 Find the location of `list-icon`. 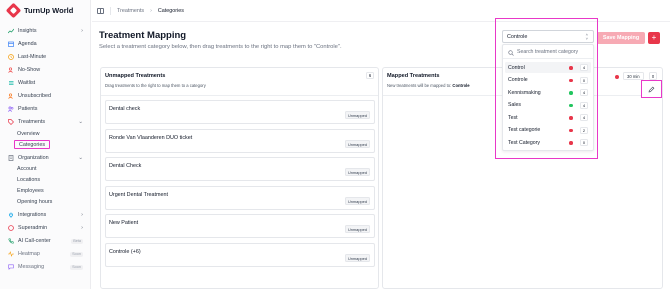

list-icon is located at coordinates (11, 83).